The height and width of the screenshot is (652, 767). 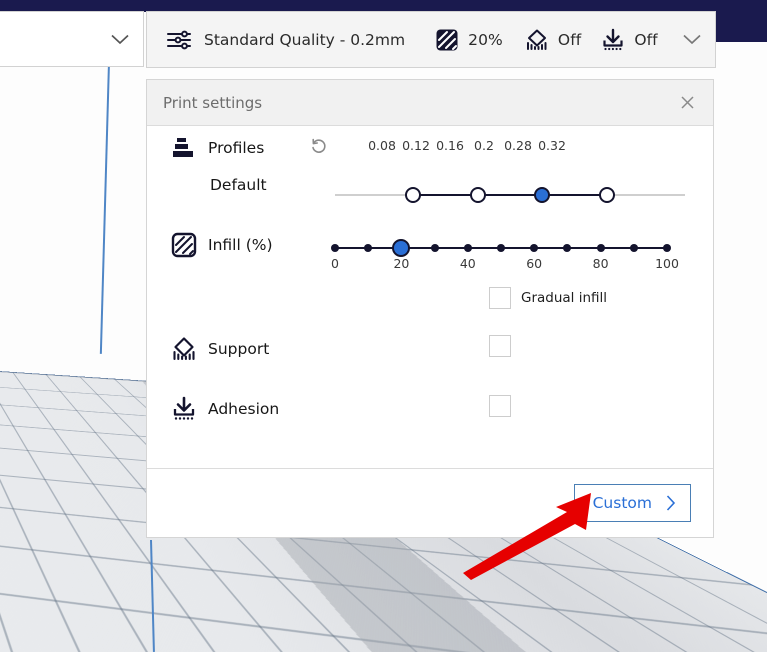 I want to click on gradual-infill-checkbox, so click(x=500, y=298).